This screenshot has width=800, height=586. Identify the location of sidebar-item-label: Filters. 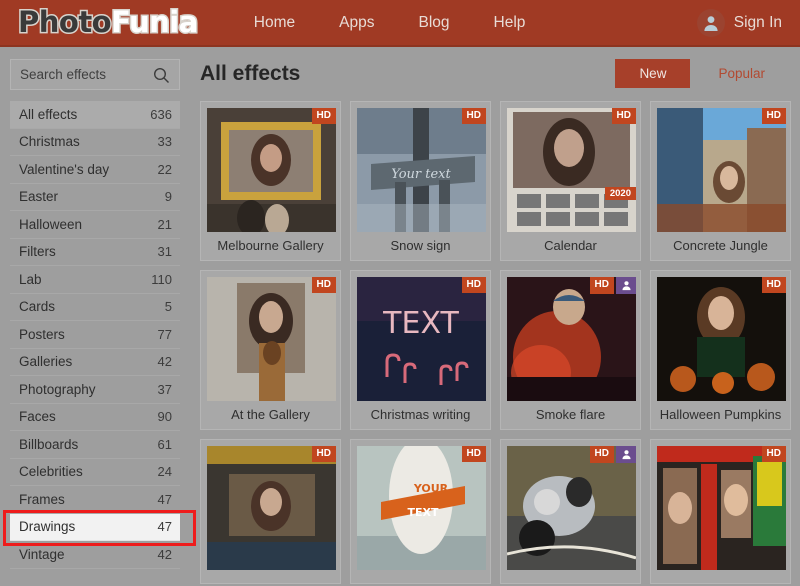
(37, 252).